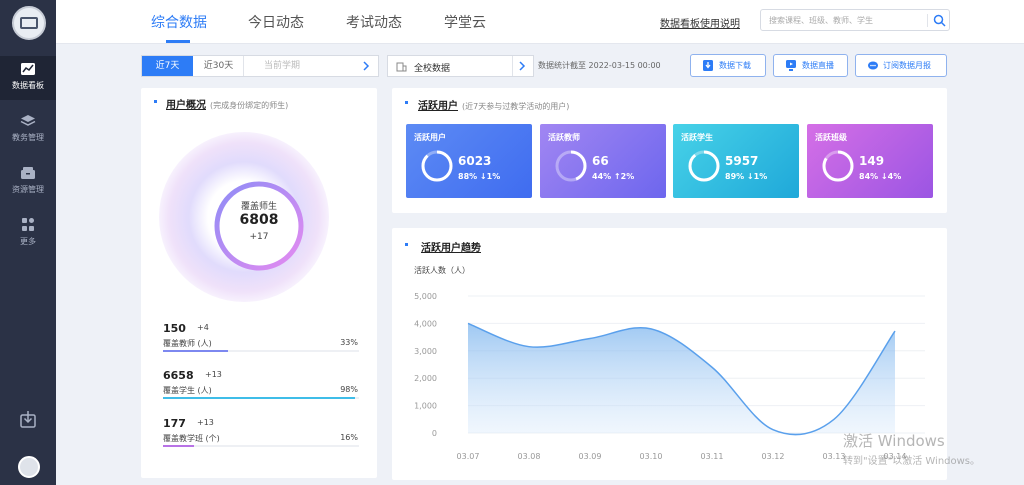 Image resolution: width=1024 pixels, height=485 pixels. What do you see at coordinates (28, 130) in the screenshot?
I see `sidebar-item-academic: 教务管理` at bounding box center [28, 130].